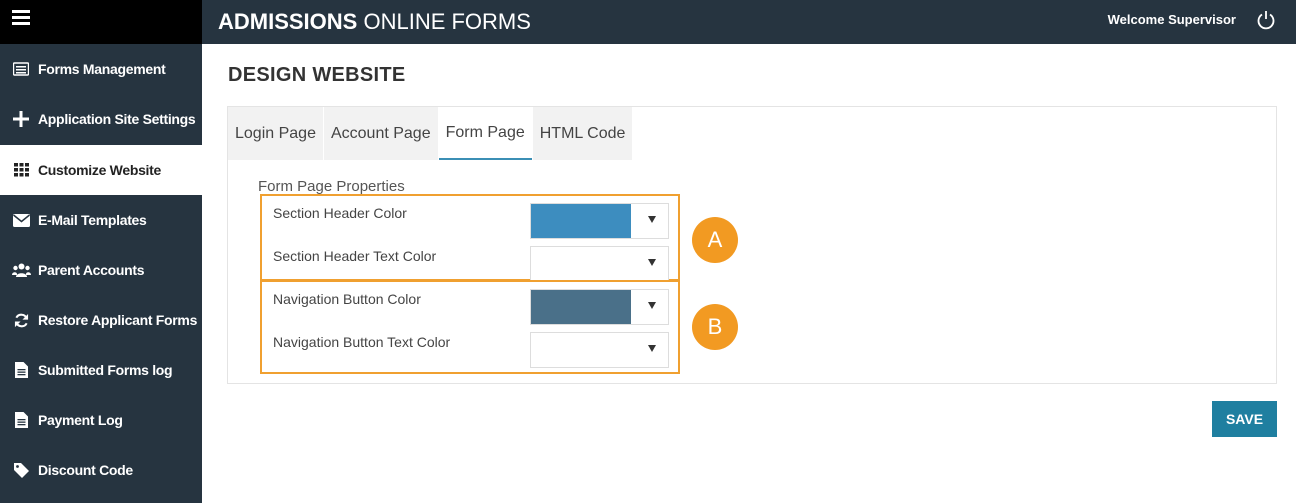 Image resolution: width=1296 pixels, height=503 pixels. What do you see at coordinates (118, 320) in the screenshot?
I see `sidebar-item-label: Restore Applicant Forms` at bounding box center [118, 320].